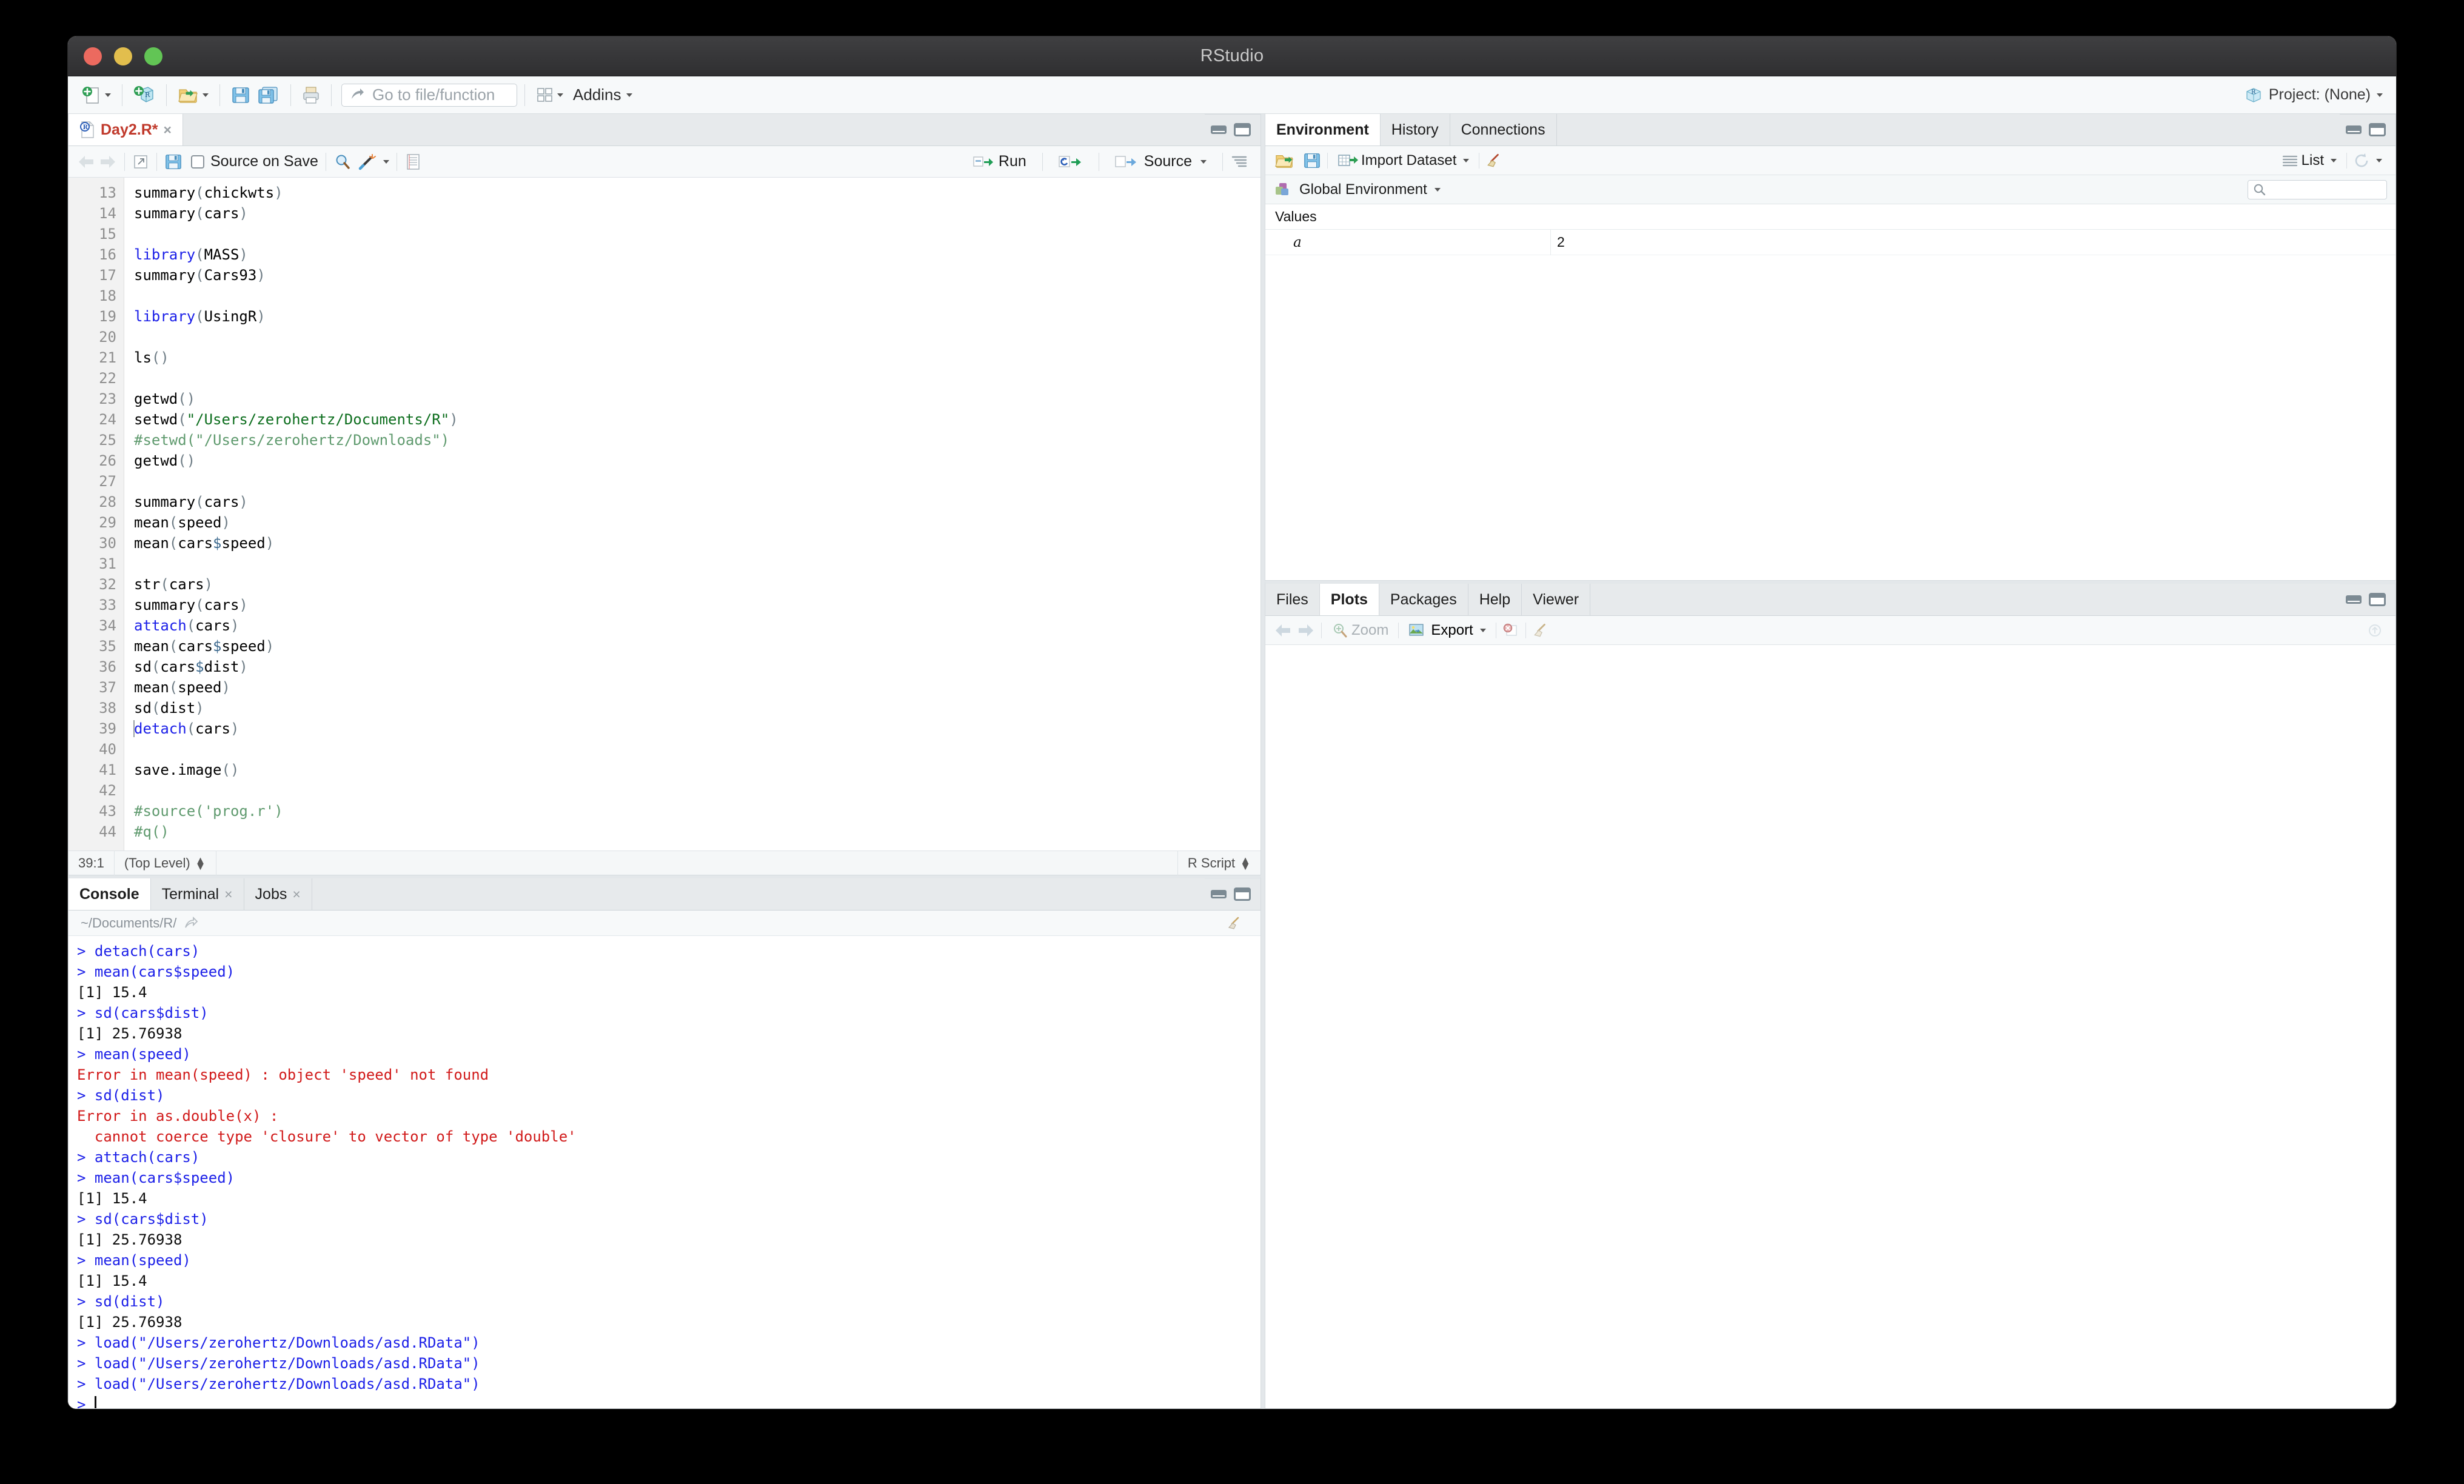 This screenshot has height=1484, width=2464. What do you see at coordinates (1239, 162) in the screenshot?
I see `document-outline-icon` at bounding box center [1239, 162].